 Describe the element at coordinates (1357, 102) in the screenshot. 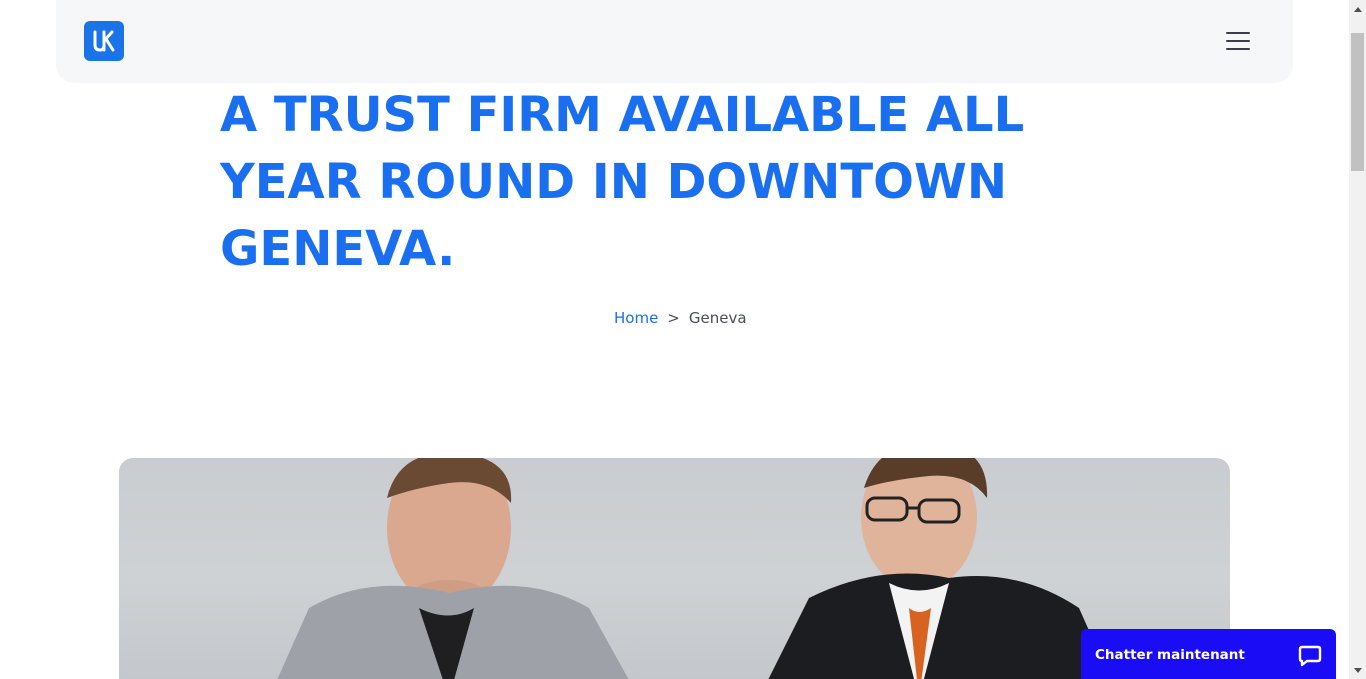

I see `scrollbar-thumb` at that location.